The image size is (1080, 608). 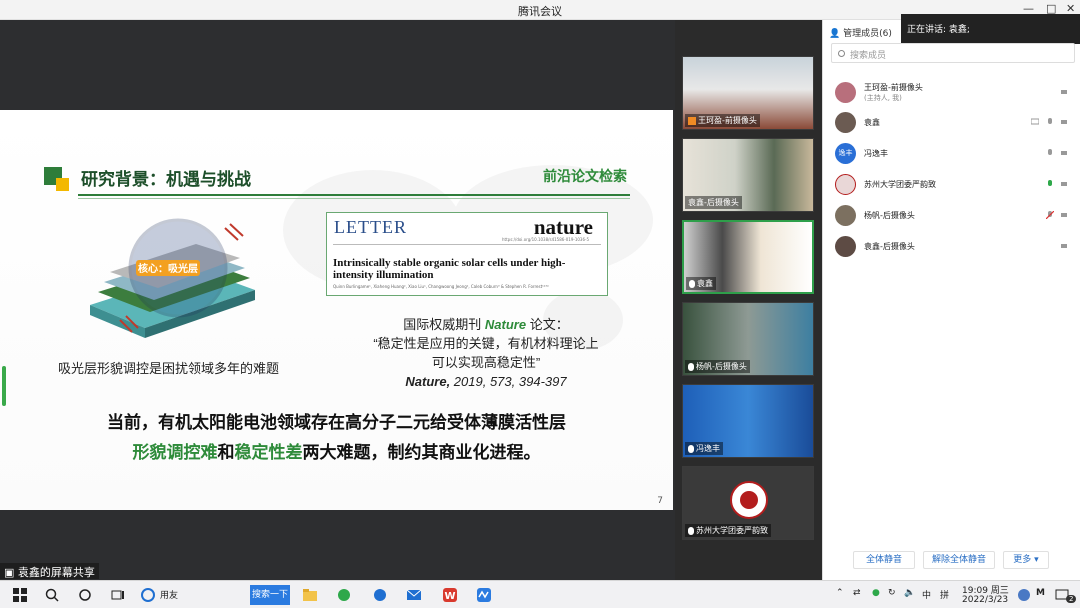 What do you see at coordinates (169, 594) in the screenshot?
I see `taskbar-app-label: 用友` at bounding box center [169, 594].